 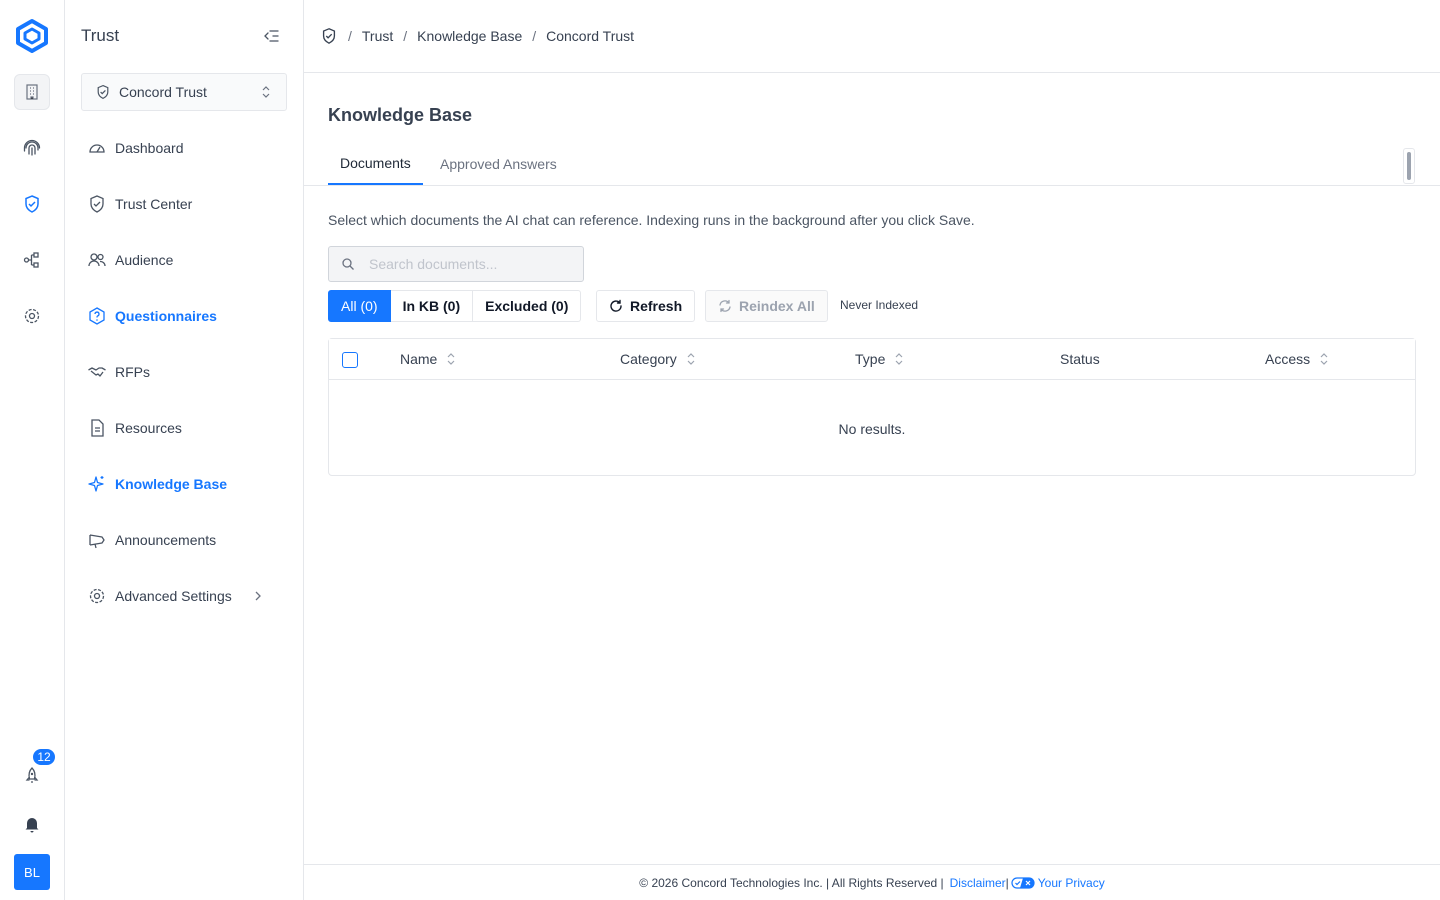 I want to click on sidebar-item-label: Questionnaires, so click(x=166, y=316).